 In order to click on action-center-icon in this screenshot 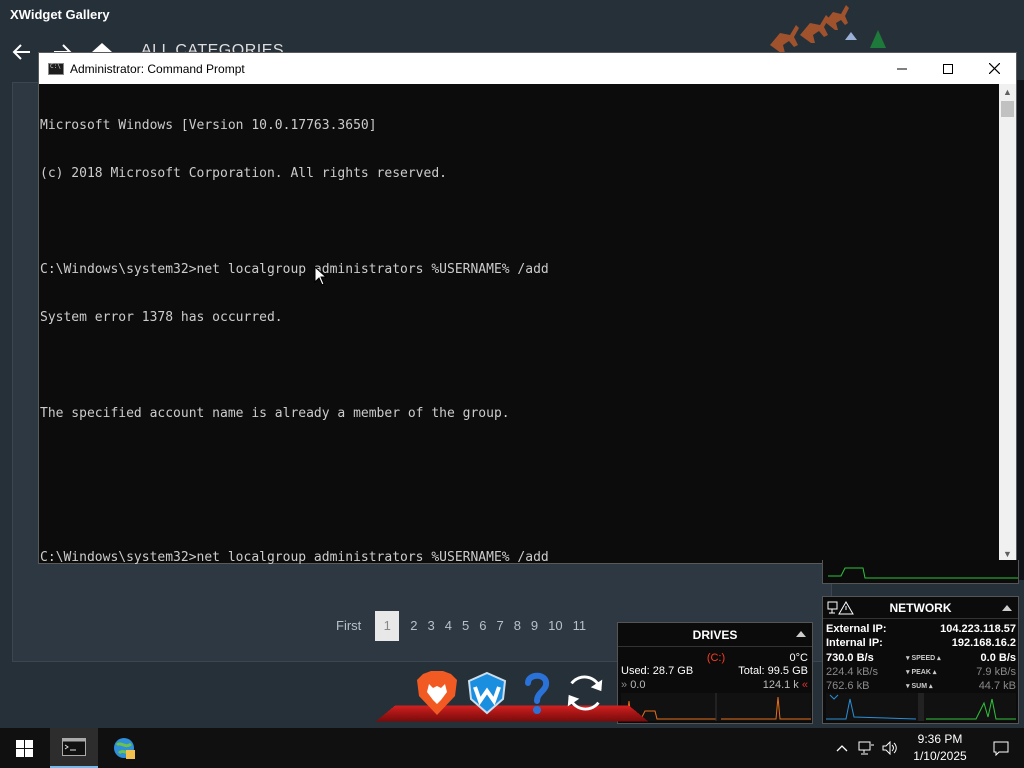, I will do `click(1001, 748)`.